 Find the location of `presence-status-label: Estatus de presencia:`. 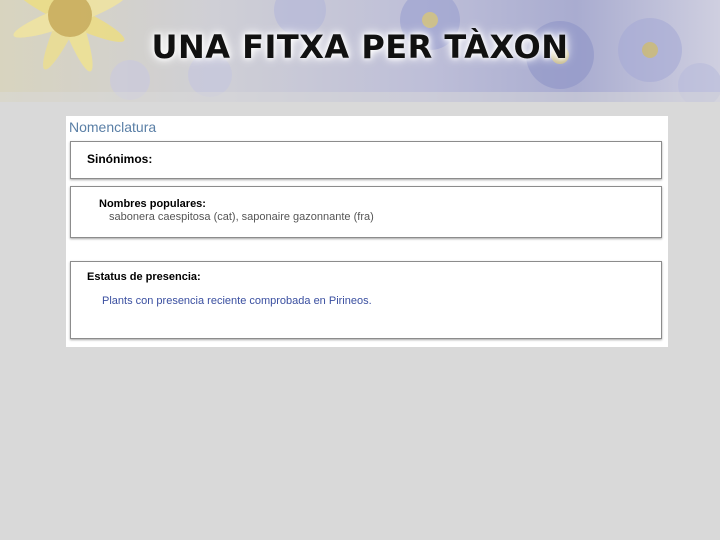

presence-status-label: Estatus de presencia: is located at coordinates (144, 277).